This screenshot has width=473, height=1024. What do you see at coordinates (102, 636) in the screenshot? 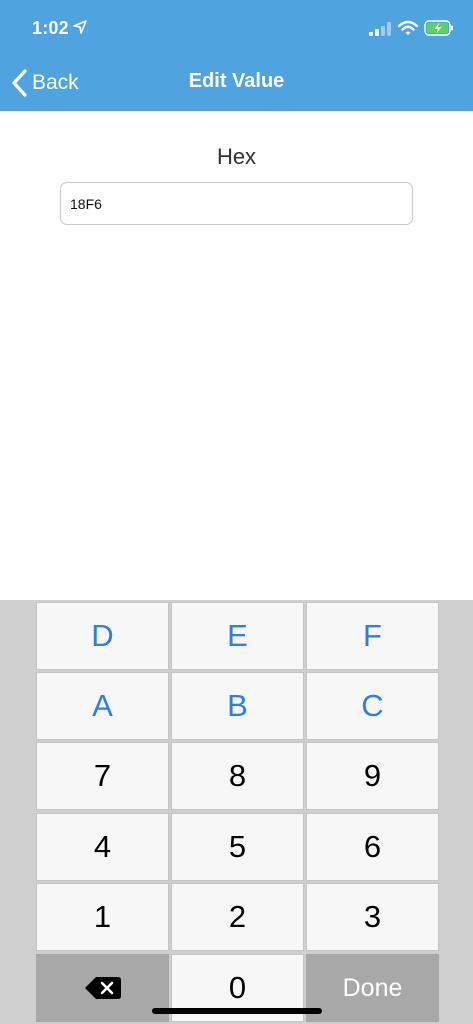
I see `key-d: D` at bounding box center [102, 636].